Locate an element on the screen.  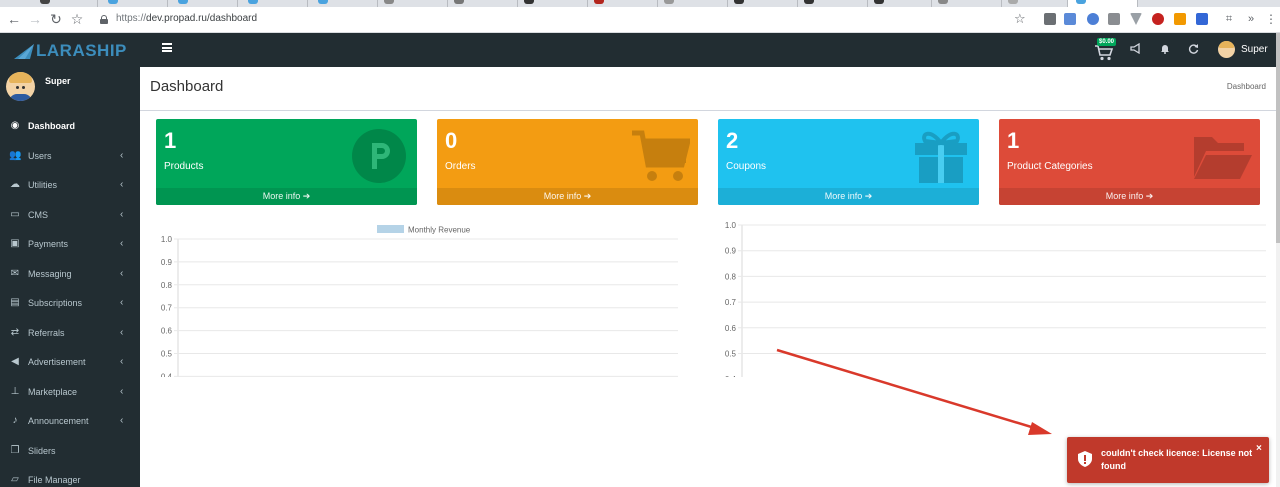
sidebar-item-sliders: ❐ Sliders is located at coordinates (70, 451).